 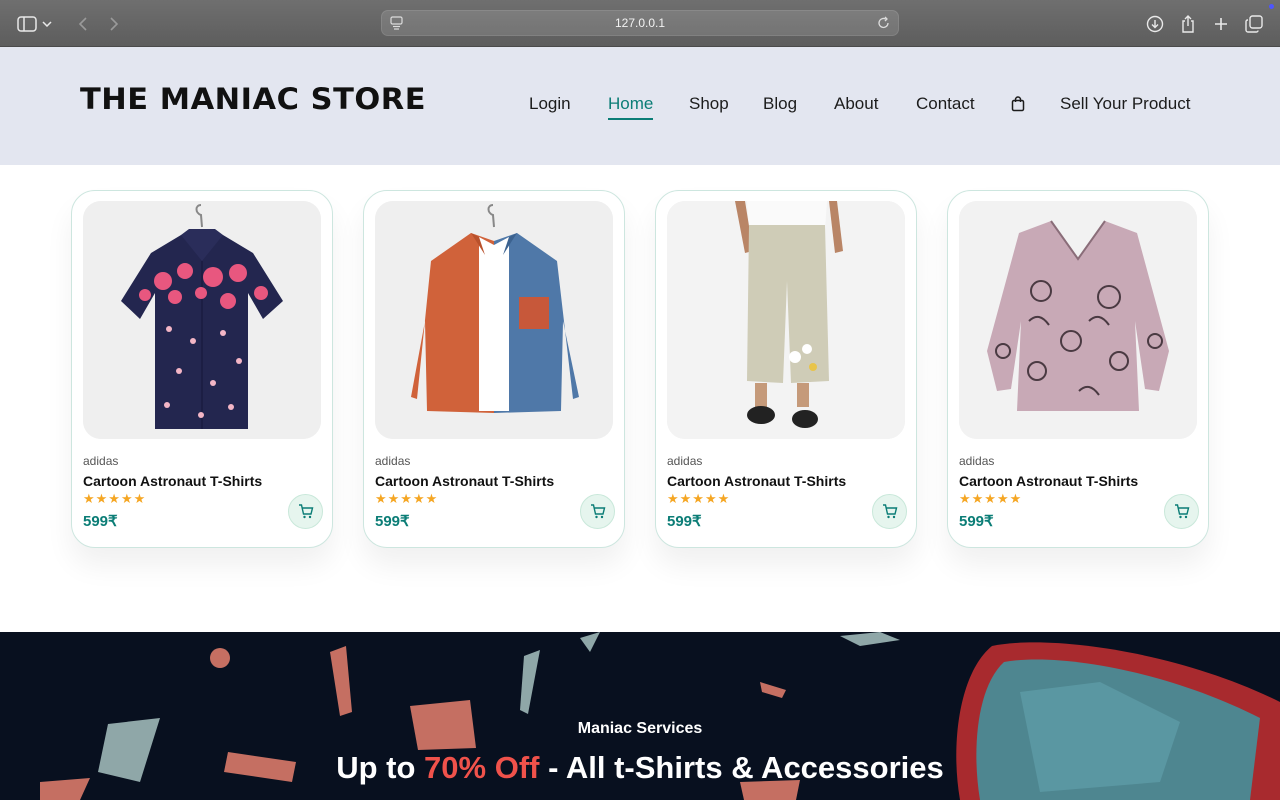 What do you see at coordinates (1155, 24) in the screenshot?
I see `download-icon` at bounding box center [1155, 24].